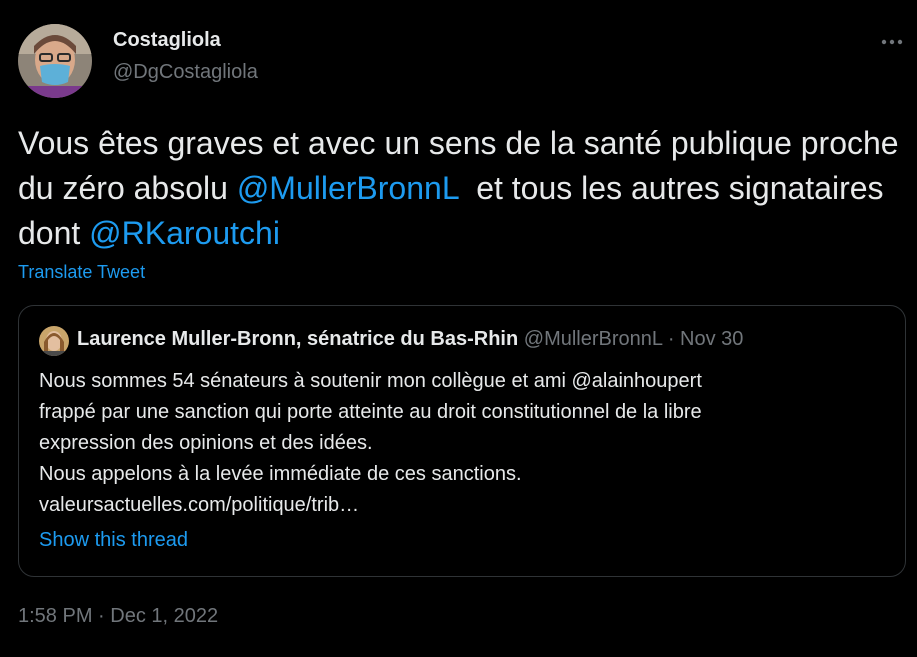  I want to click on author-avatar, so click(55, 61).